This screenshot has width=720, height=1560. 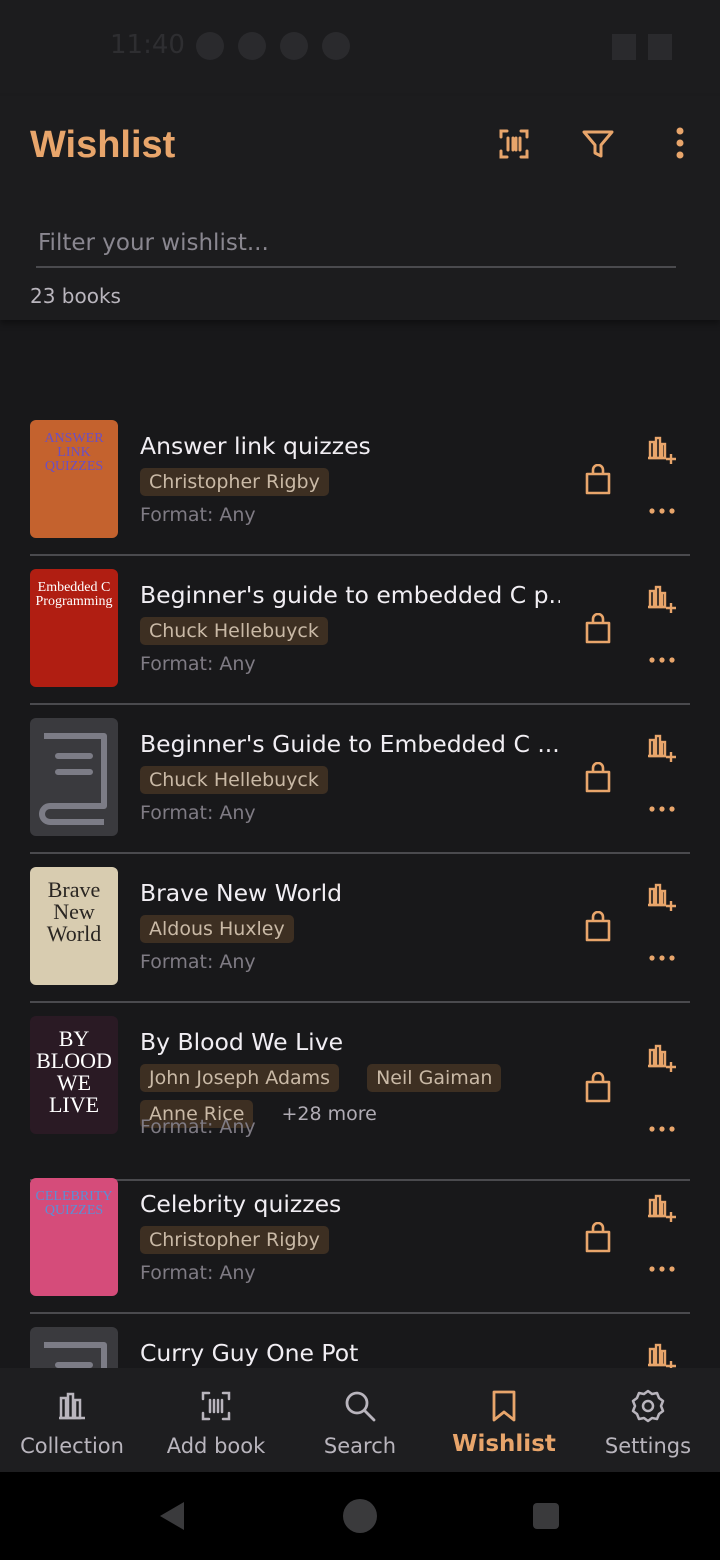 I want to click on nav-item-collection: Collection, so click(x=72, y=1420).